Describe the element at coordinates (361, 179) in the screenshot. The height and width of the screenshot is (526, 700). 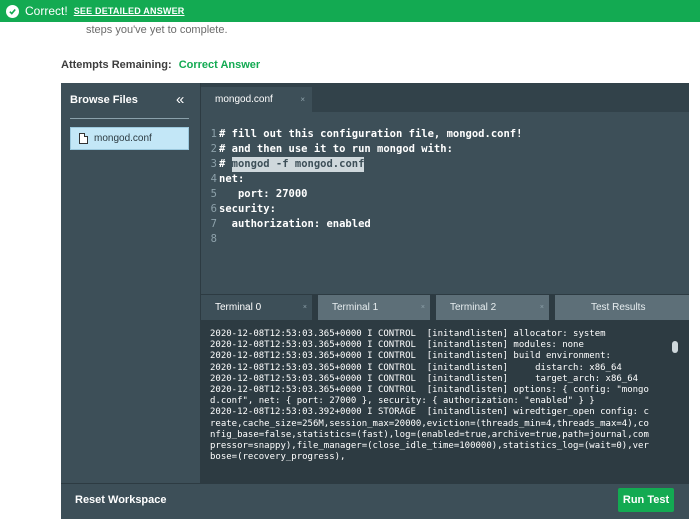
I see `code-line: 4 net:` at that location.